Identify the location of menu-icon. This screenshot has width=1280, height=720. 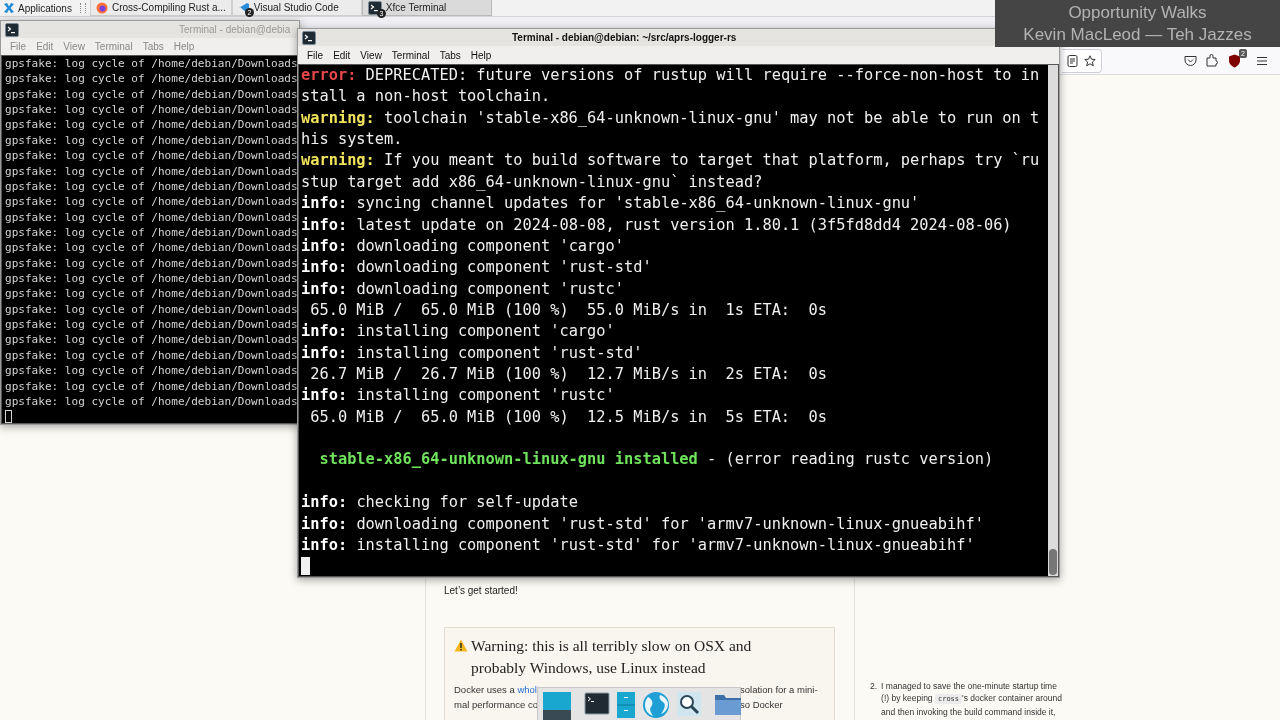
(1262, 60).